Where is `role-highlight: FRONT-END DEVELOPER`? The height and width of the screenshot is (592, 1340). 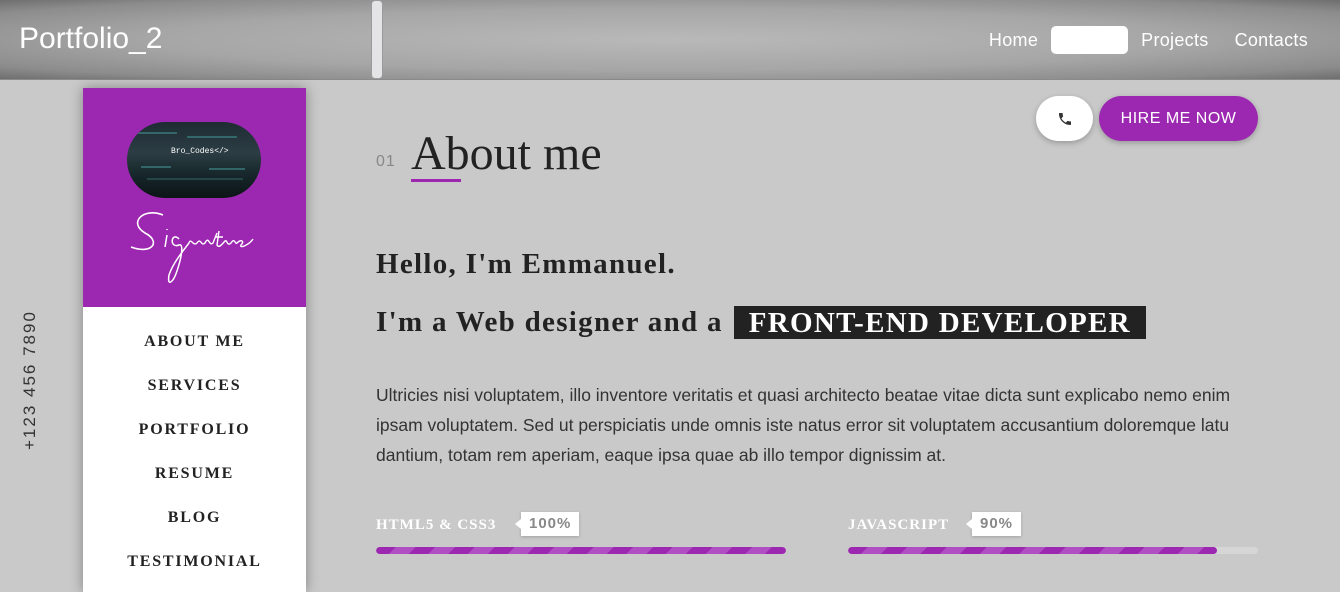 role-highlight: FRONT-END DEVELOPER is located at coordinates (939, 322).